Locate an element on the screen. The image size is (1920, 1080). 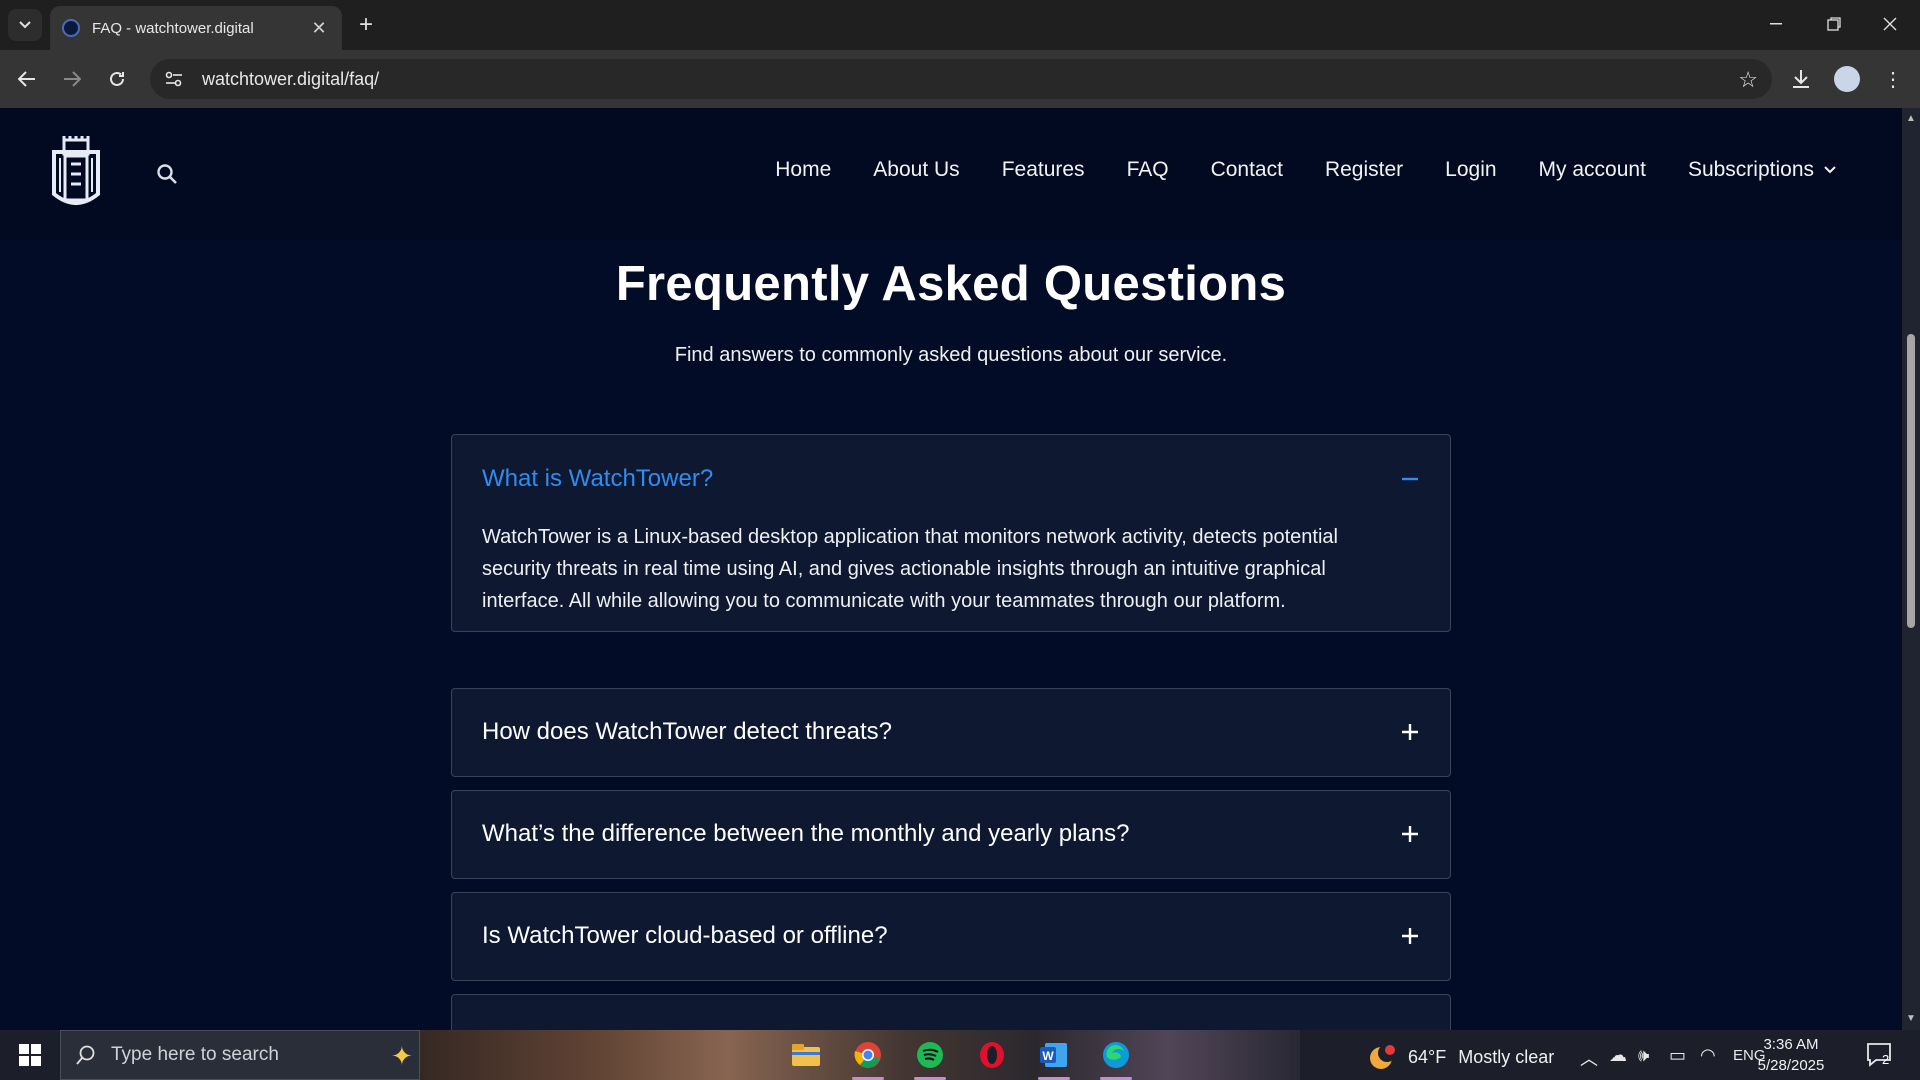
onedrive-cloud-icon: ☁ is located at coordinates (1618, 1055).